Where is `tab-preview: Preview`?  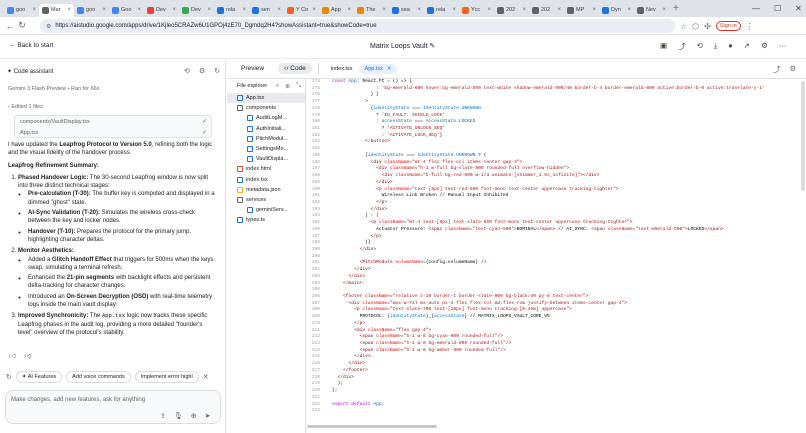
tab-preview: Preview is located at coordinates (252, 68).